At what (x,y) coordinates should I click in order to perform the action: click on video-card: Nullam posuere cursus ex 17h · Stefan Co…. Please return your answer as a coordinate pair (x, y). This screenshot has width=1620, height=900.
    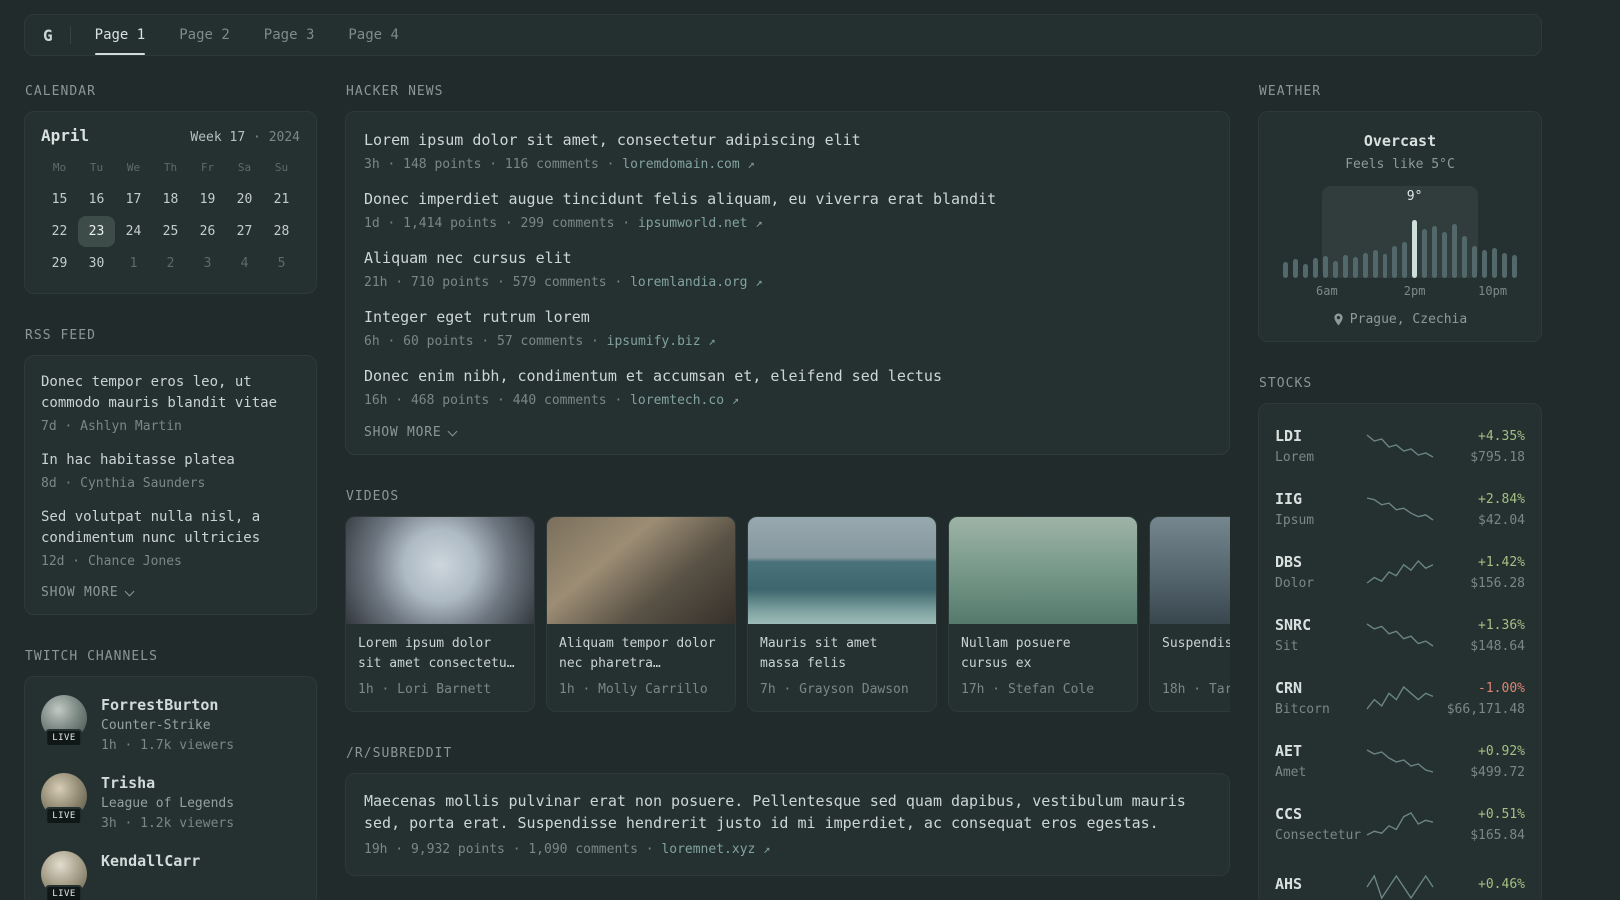
    Looking at the image, I should click on (1043, 614).